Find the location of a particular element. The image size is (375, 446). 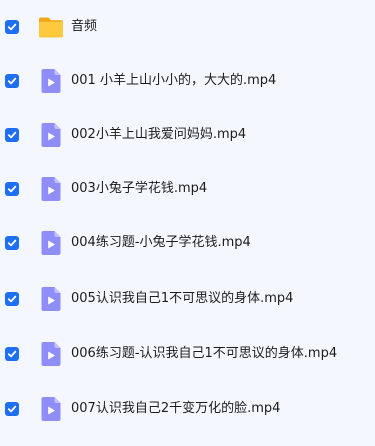

list-item-video: 001 小羊上山小小的，大大的.mp4 is located at coordinates (187, 81).